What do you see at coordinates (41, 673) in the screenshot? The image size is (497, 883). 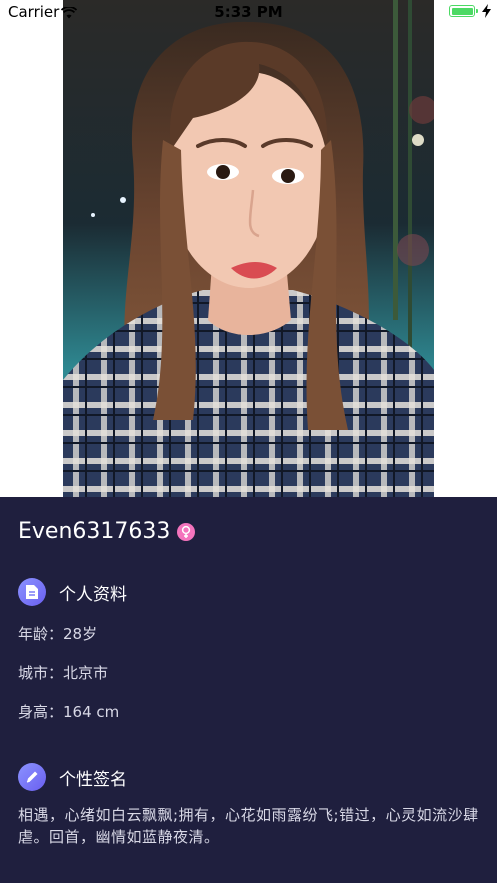 I see `info-label: 城市：` at bounding box center [41, 673].